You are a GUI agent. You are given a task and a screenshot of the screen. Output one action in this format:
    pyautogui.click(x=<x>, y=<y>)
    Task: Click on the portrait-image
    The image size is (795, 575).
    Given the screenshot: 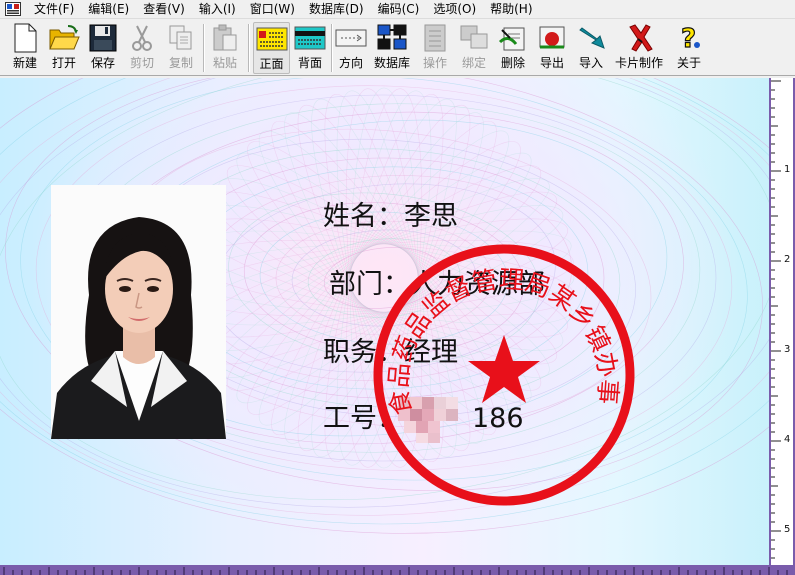 What is the action you would take?
    pyautogui.click(x=138, y=312)
    